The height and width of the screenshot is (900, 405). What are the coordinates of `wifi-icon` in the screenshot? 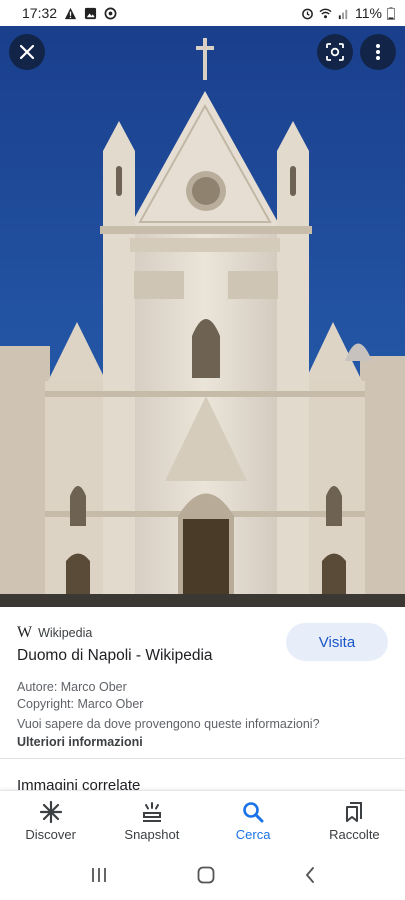 It's located at (325, 13).